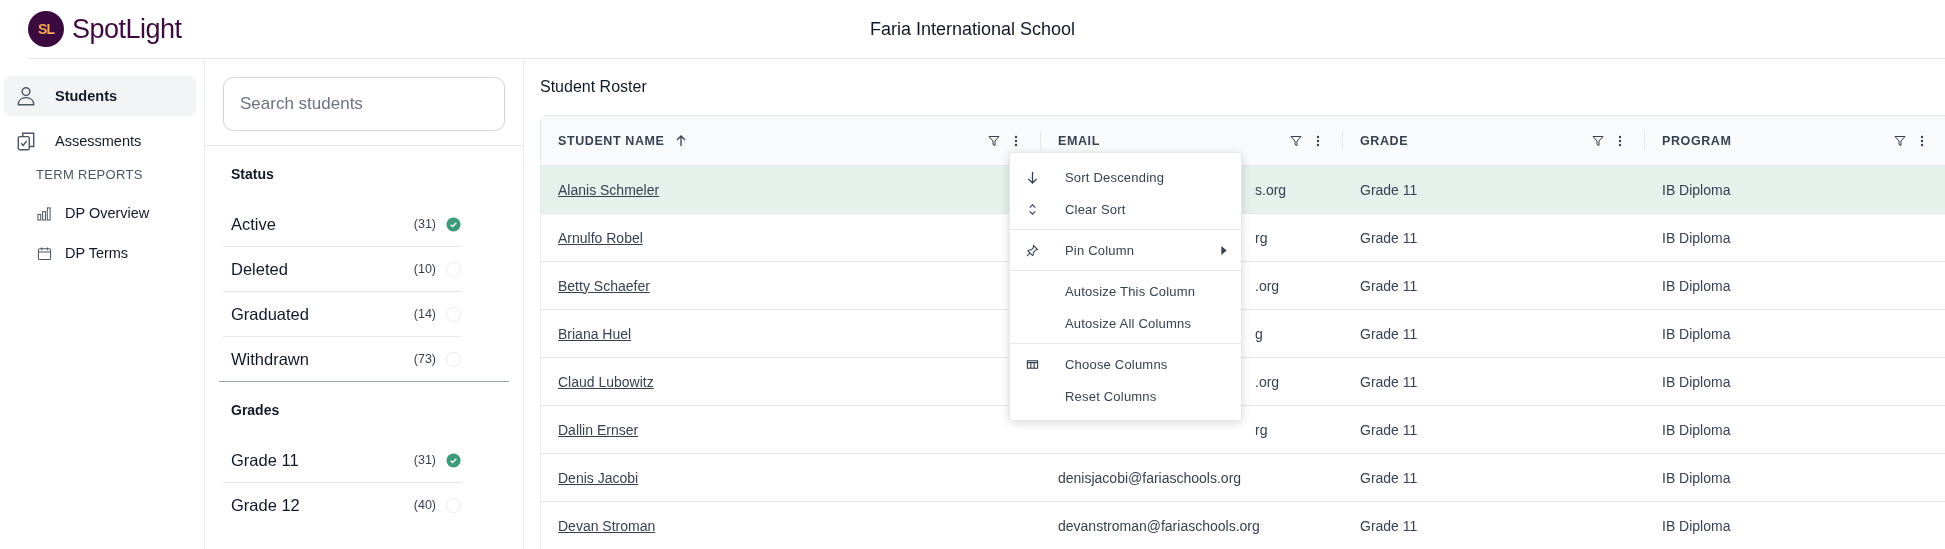  What do you see at coordinates (1125, 209) in the screenshot?
I see `menu-item: Clear Sort` at bounding box center [1125, 209].